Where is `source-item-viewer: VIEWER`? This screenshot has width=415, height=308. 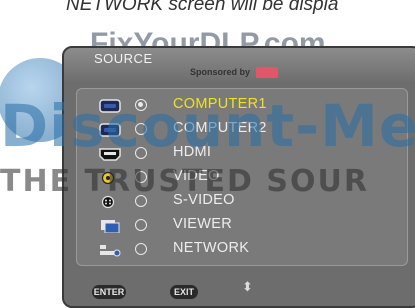
source-item-viewer: VIEWER is located at coordinates (242, 226).